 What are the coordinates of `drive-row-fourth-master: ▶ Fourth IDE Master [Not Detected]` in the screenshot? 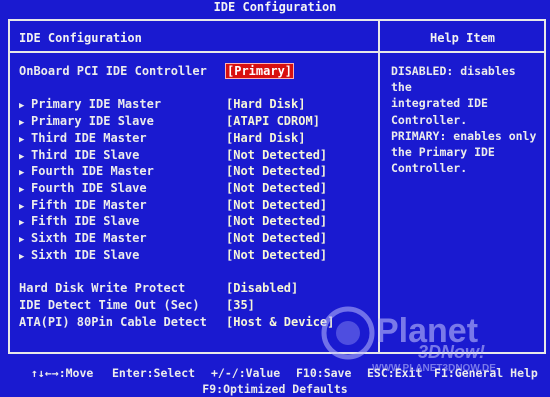 It's located at (173, 171).